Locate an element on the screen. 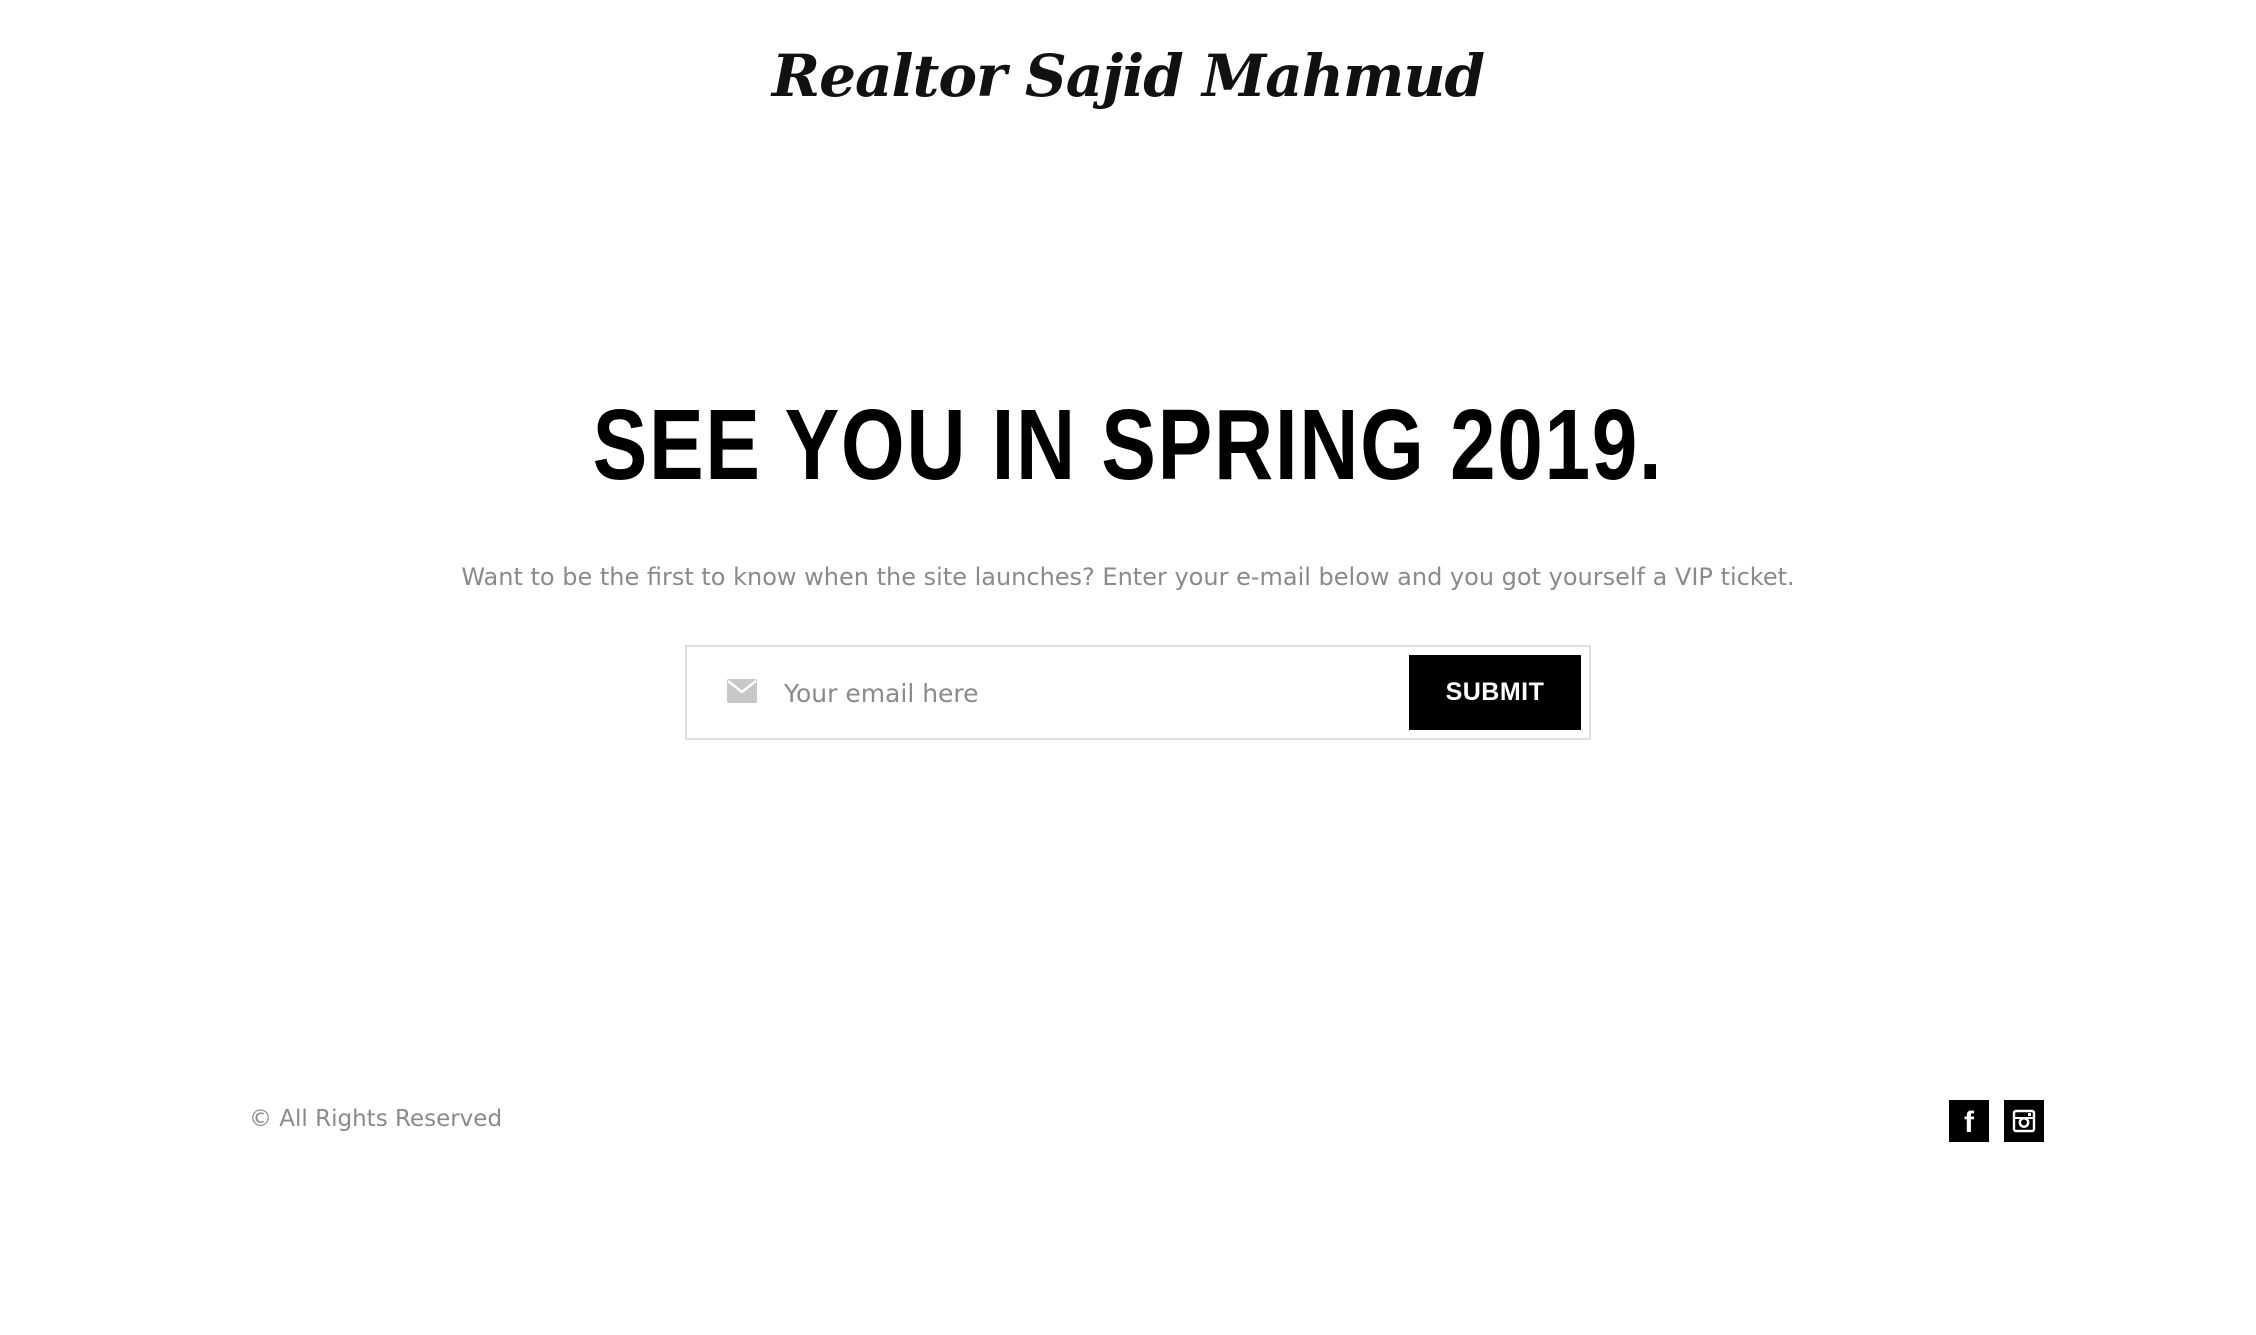 This screenshot has height=1335, width=2256. submit-button: SUBMIT is located at coordinates (1495, 692).